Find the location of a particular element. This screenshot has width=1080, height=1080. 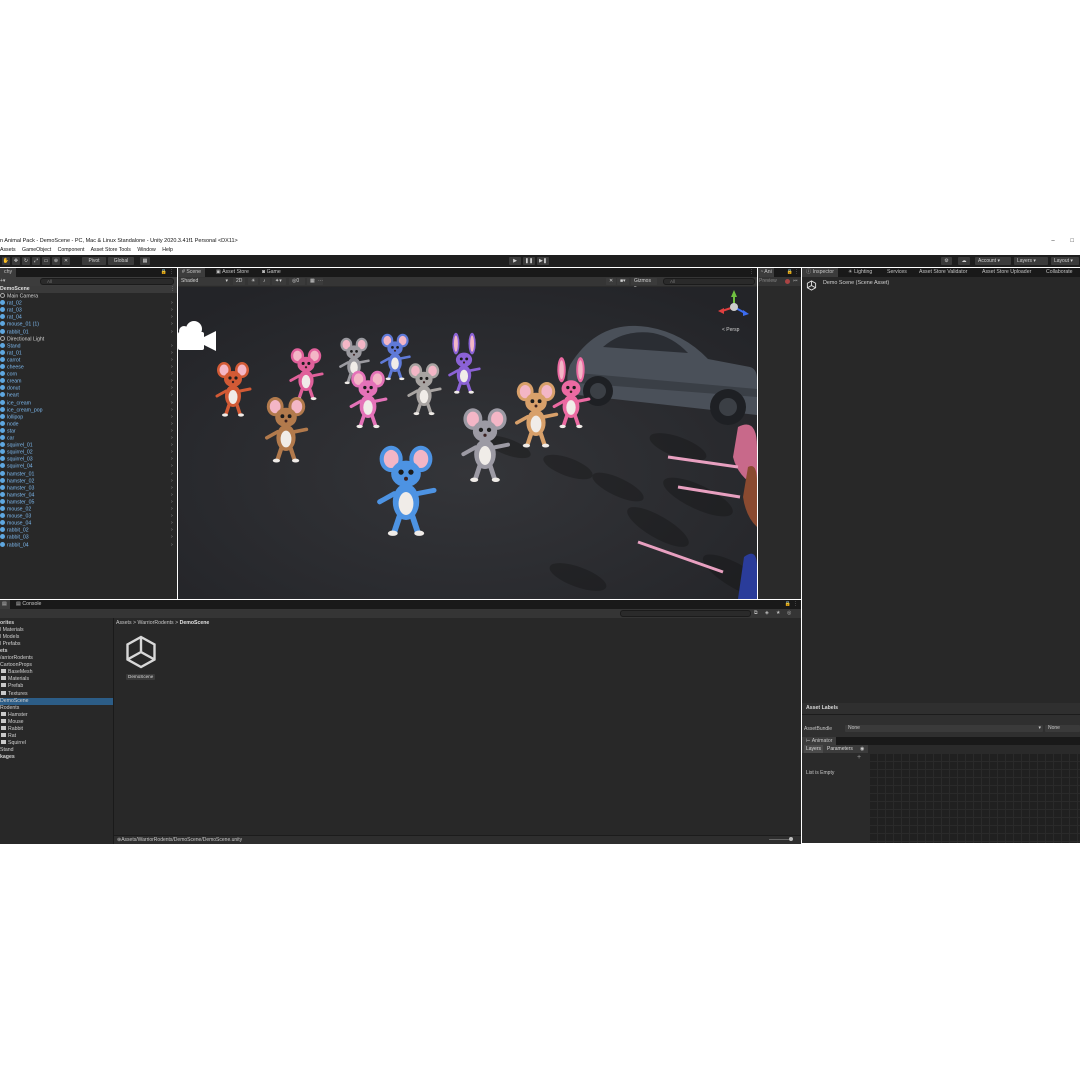

hierarchy-item: squirrel_03 › is located at coordinates (86, 459).